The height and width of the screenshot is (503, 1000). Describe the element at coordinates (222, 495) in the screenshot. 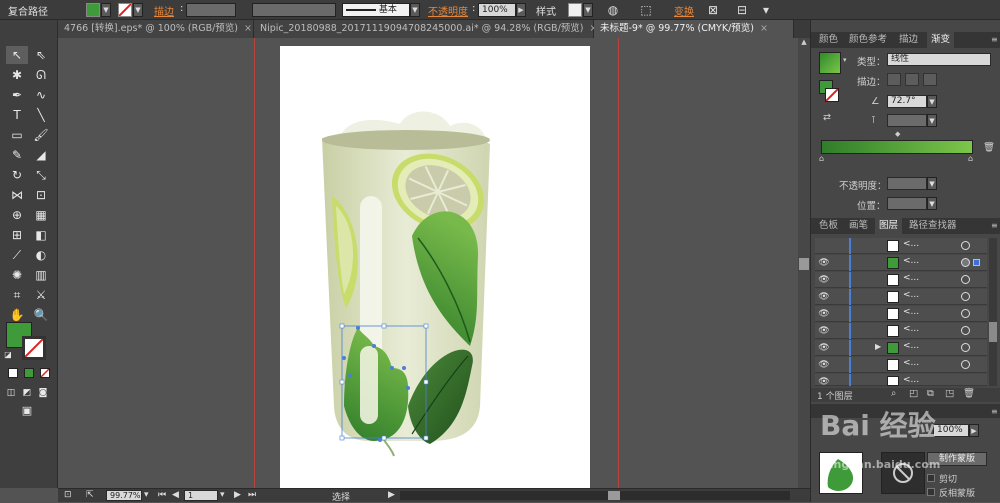

I see `page-dropdown-icon: ▾` at that location.